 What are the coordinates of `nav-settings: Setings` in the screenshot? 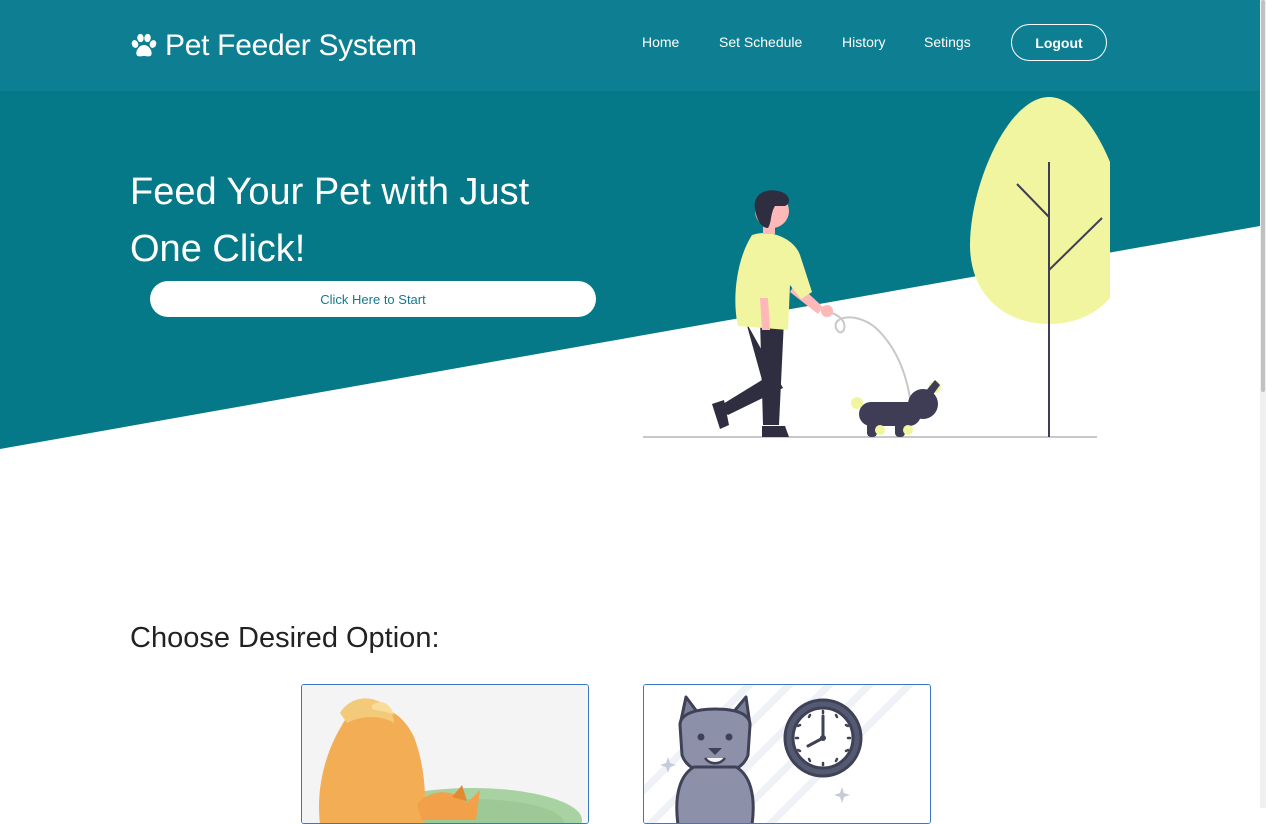 It's located at (947, 42).